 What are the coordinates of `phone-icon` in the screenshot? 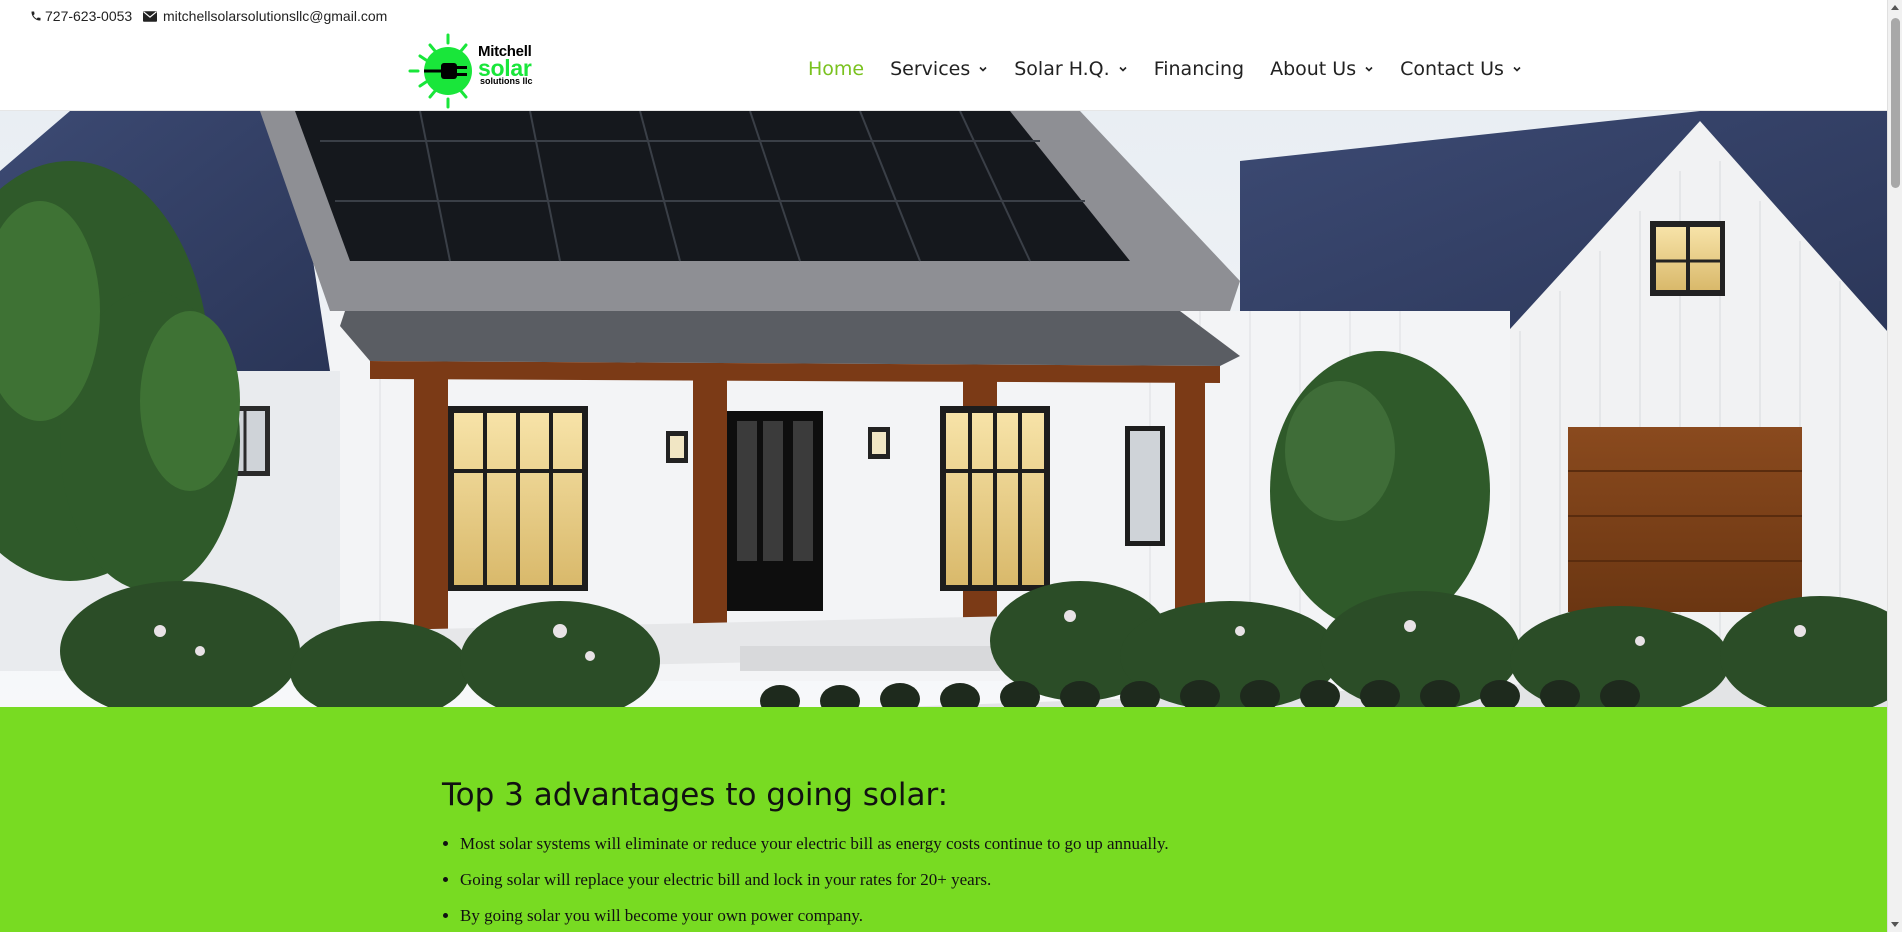 It's located at (36, 16).